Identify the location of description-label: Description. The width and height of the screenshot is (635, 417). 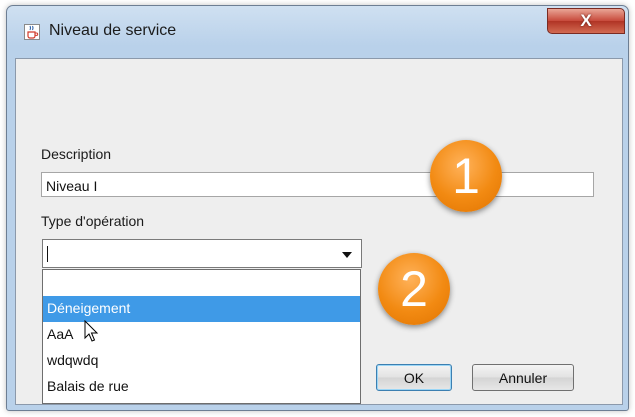
(76, 154).